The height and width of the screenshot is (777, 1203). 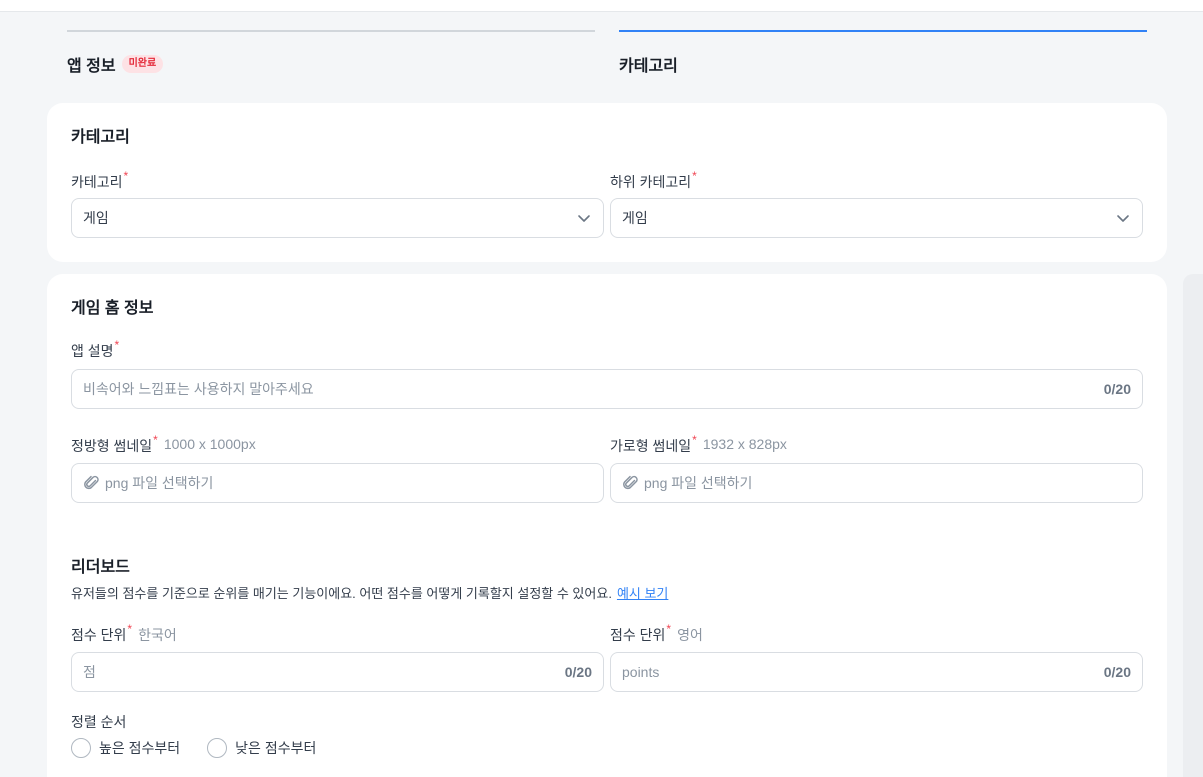 I want to click on unit-en-input: points 0/20, so click(x=876, y=672).